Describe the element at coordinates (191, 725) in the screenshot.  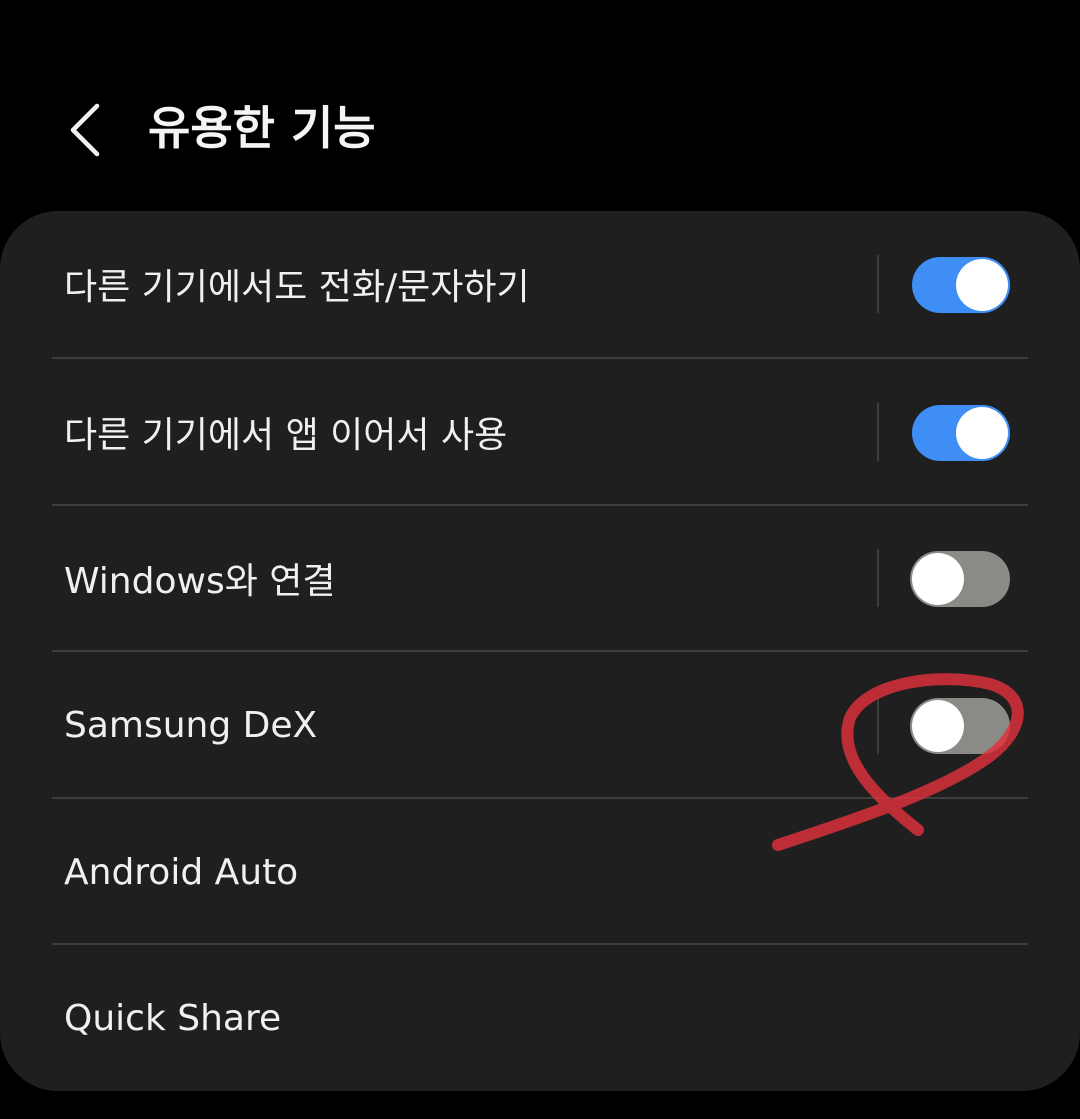
I see `setting-label: Samsung DeX` at that location.